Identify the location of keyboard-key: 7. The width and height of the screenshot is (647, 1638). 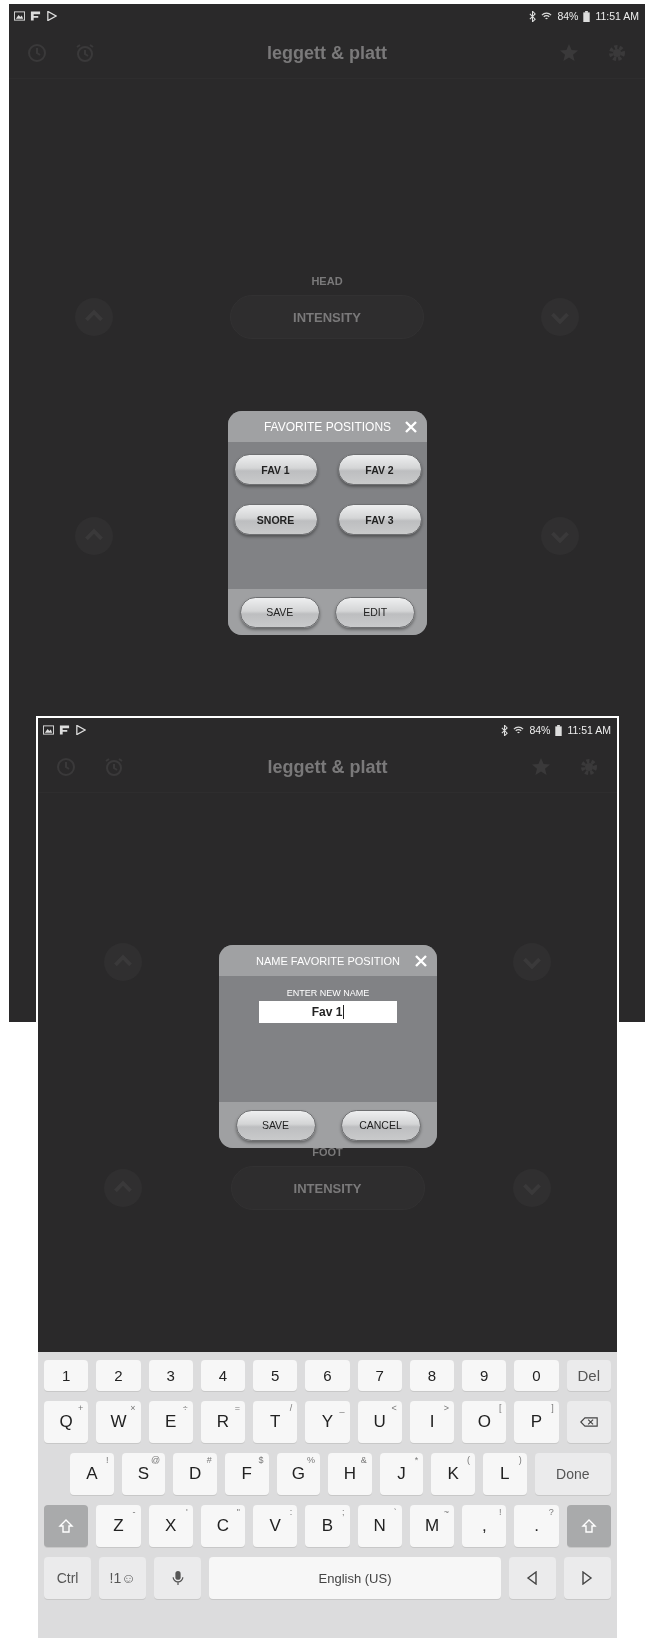
(379, 1375).